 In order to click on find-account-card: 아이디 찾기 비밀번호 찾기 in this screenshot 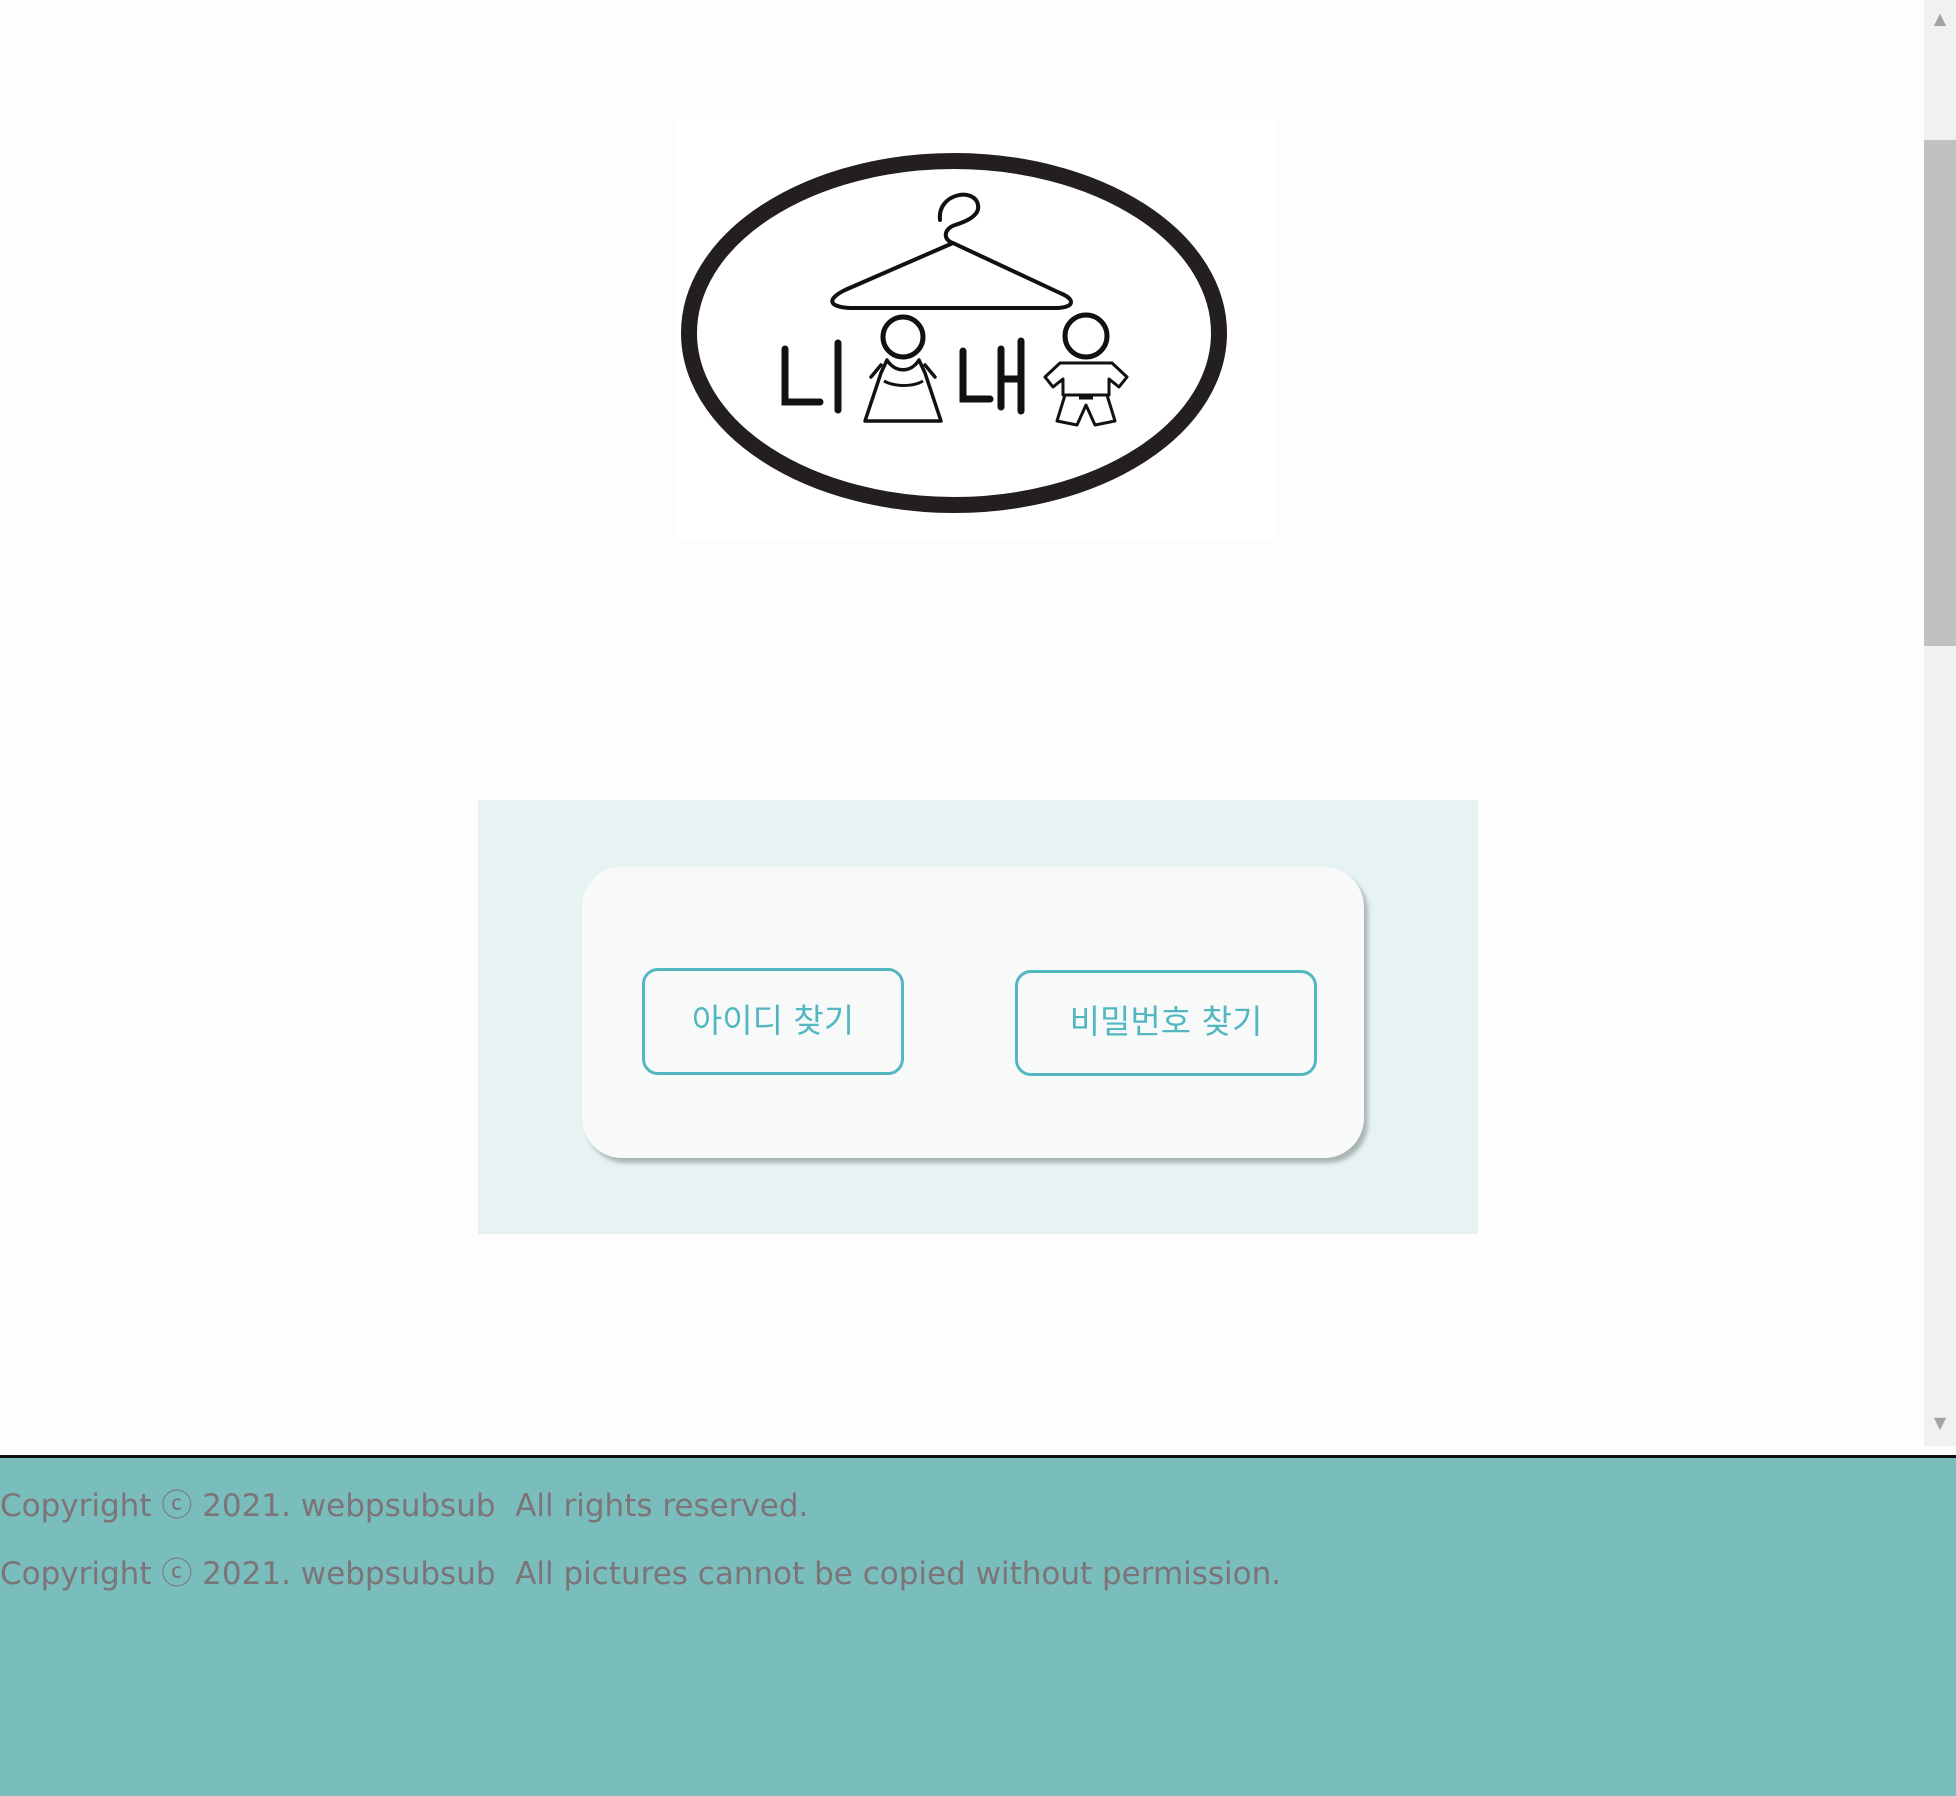, I will do `click(973, 1012)`.